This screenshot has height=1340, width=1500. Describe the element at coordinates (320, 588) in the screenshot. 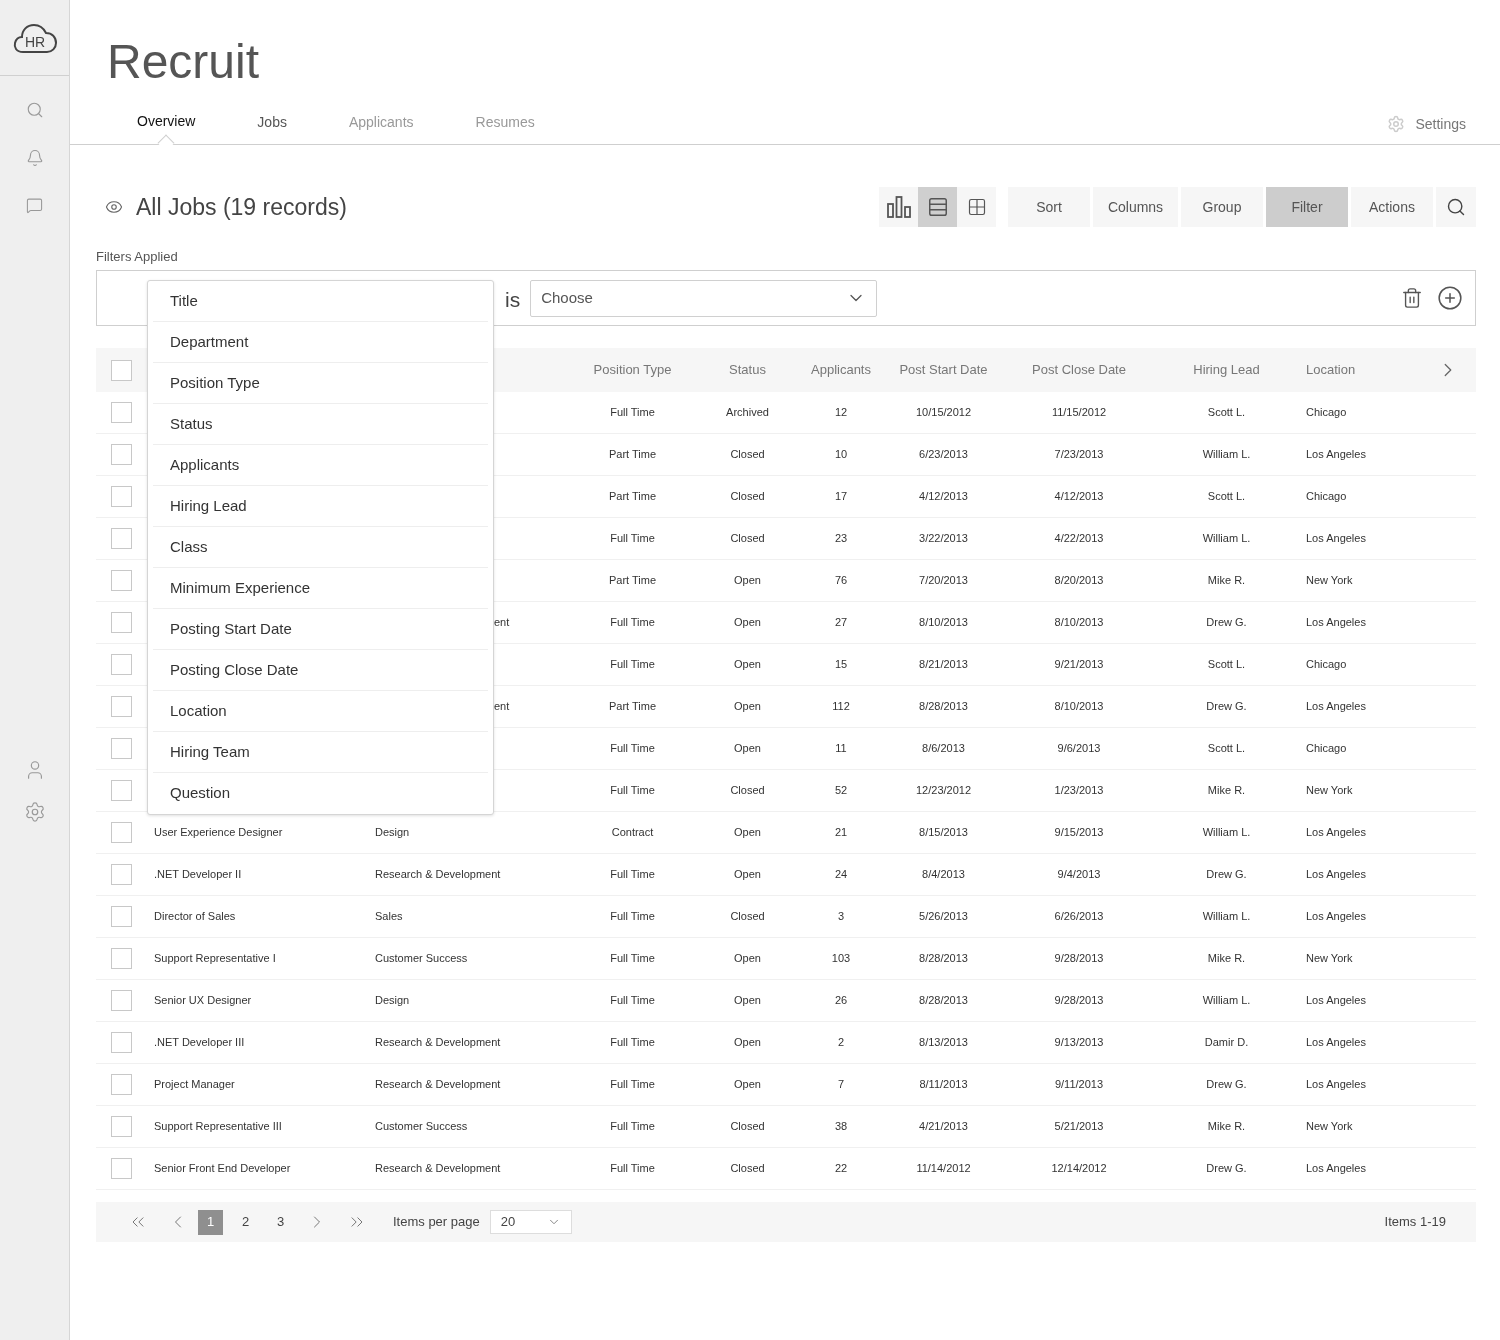

I see `menu-option: Minimum Experience` at that location.